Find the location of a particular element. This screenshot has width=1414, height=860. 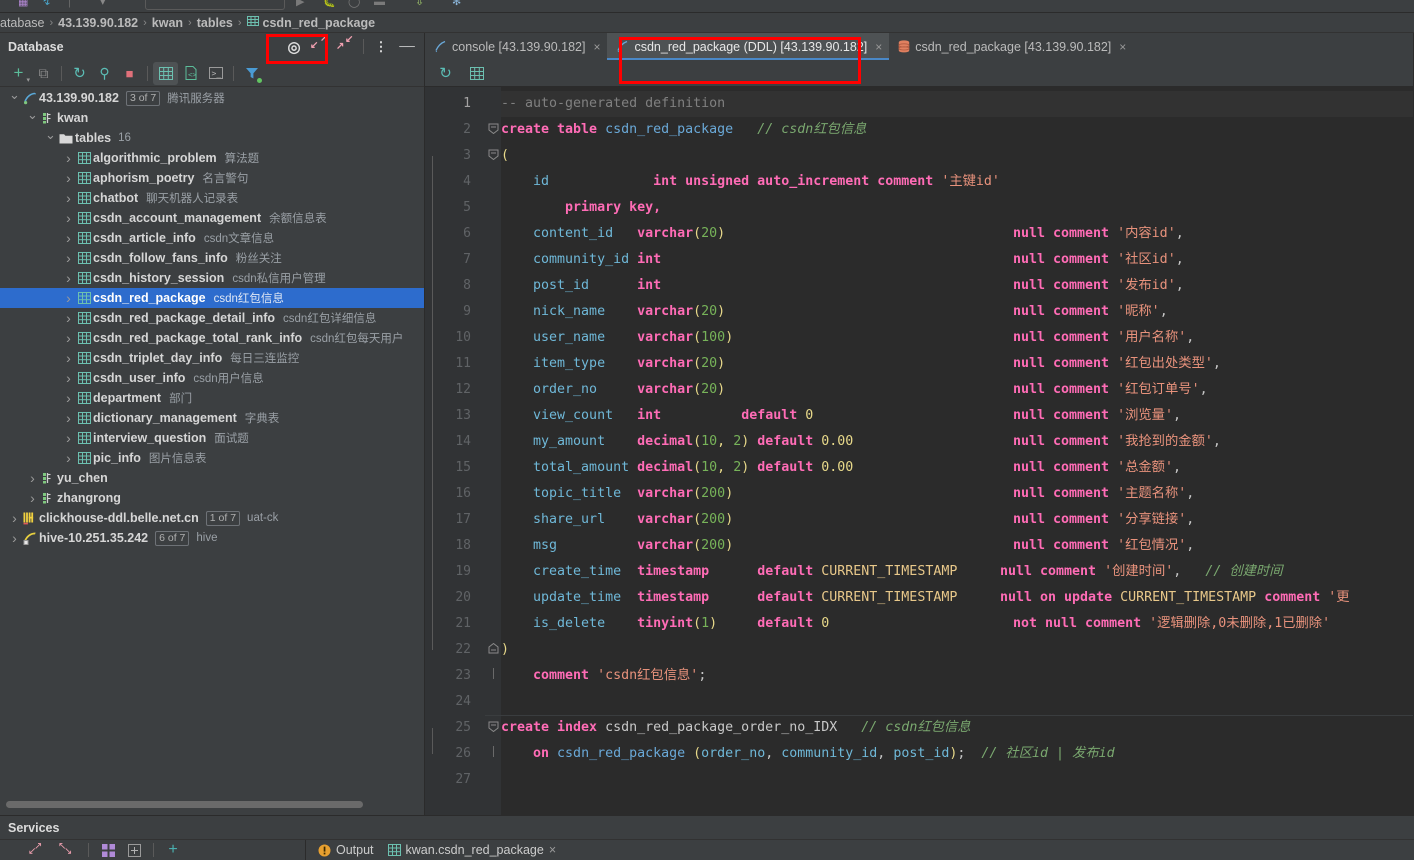

tree-row-csdn-account-management: csdn_account_management 余额信息表 is located at coordinates (212, 218).